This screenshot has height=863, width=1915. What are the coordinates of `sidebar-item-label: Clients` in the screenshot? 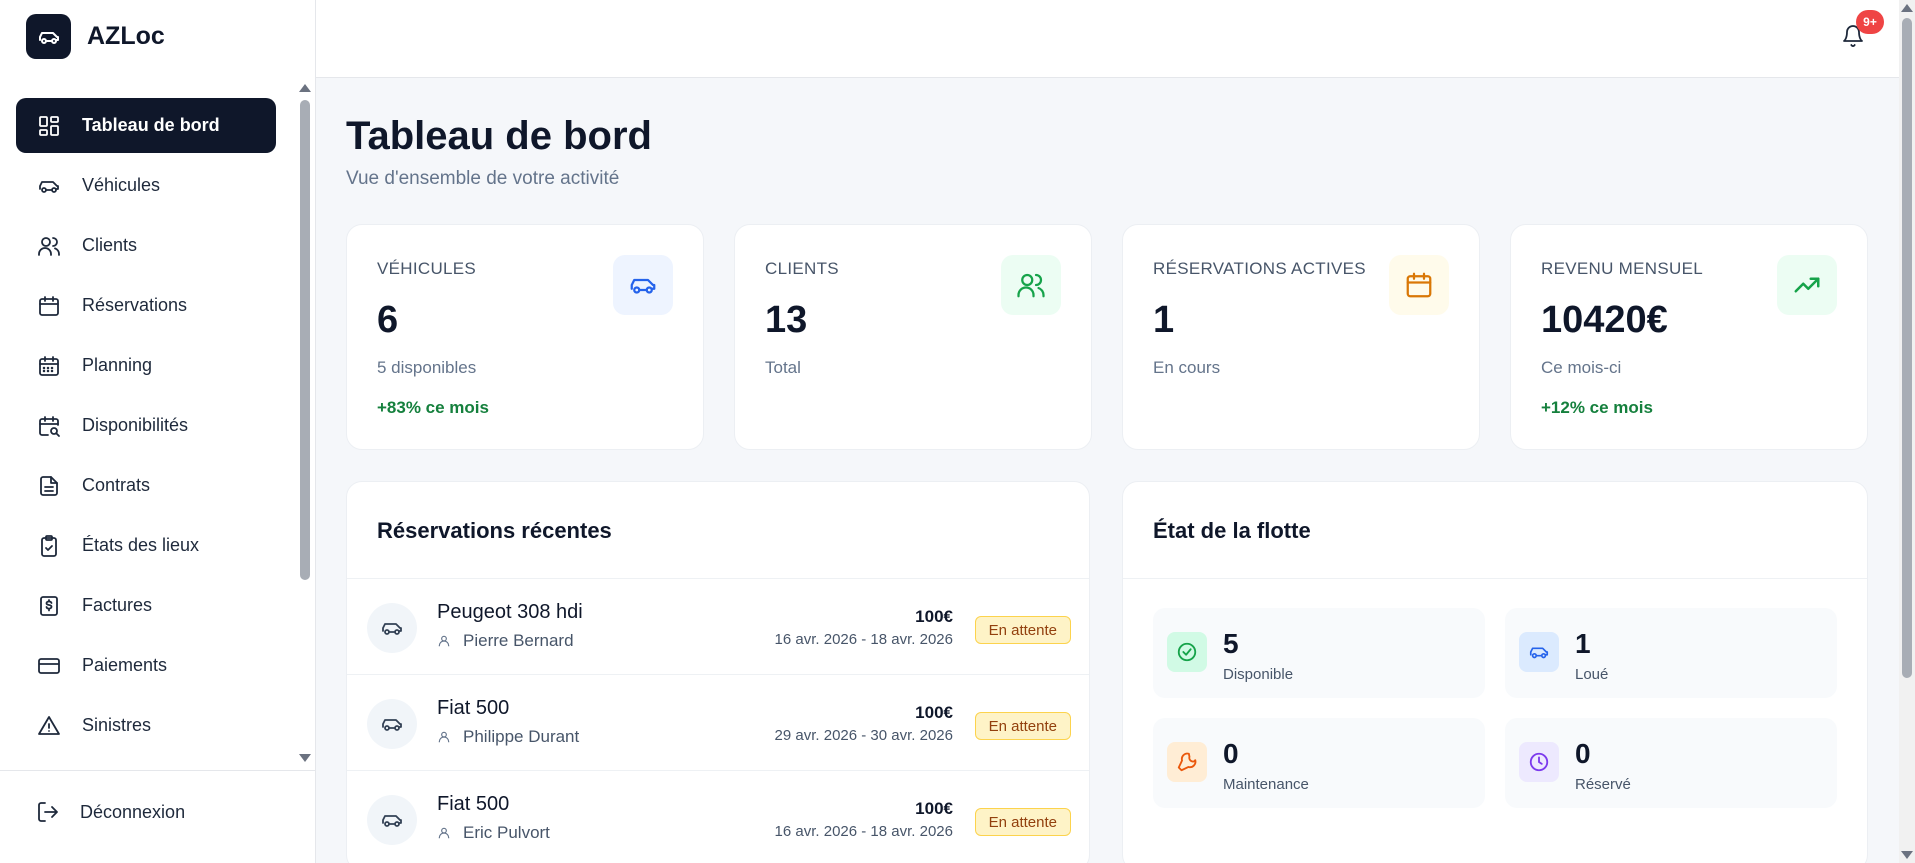 It's located at (110, 245).